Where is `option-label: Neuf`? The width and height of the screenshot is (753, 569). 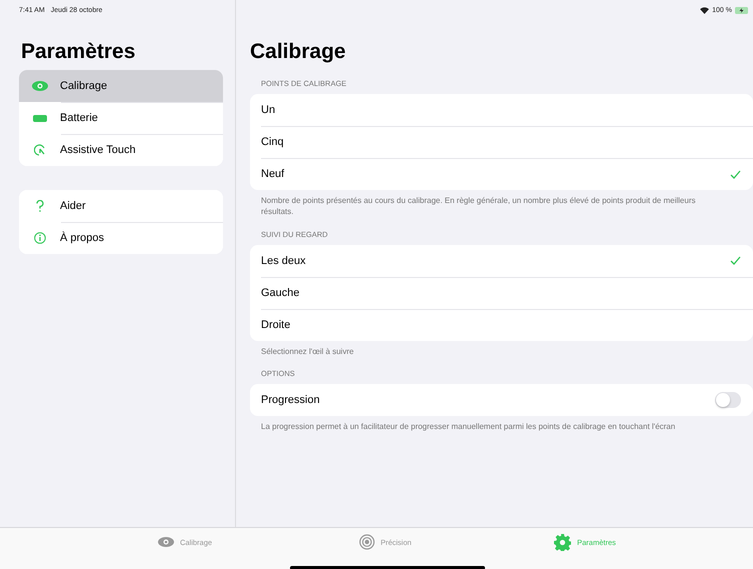
option-label: Neuf is located at coordinates (272, 174).